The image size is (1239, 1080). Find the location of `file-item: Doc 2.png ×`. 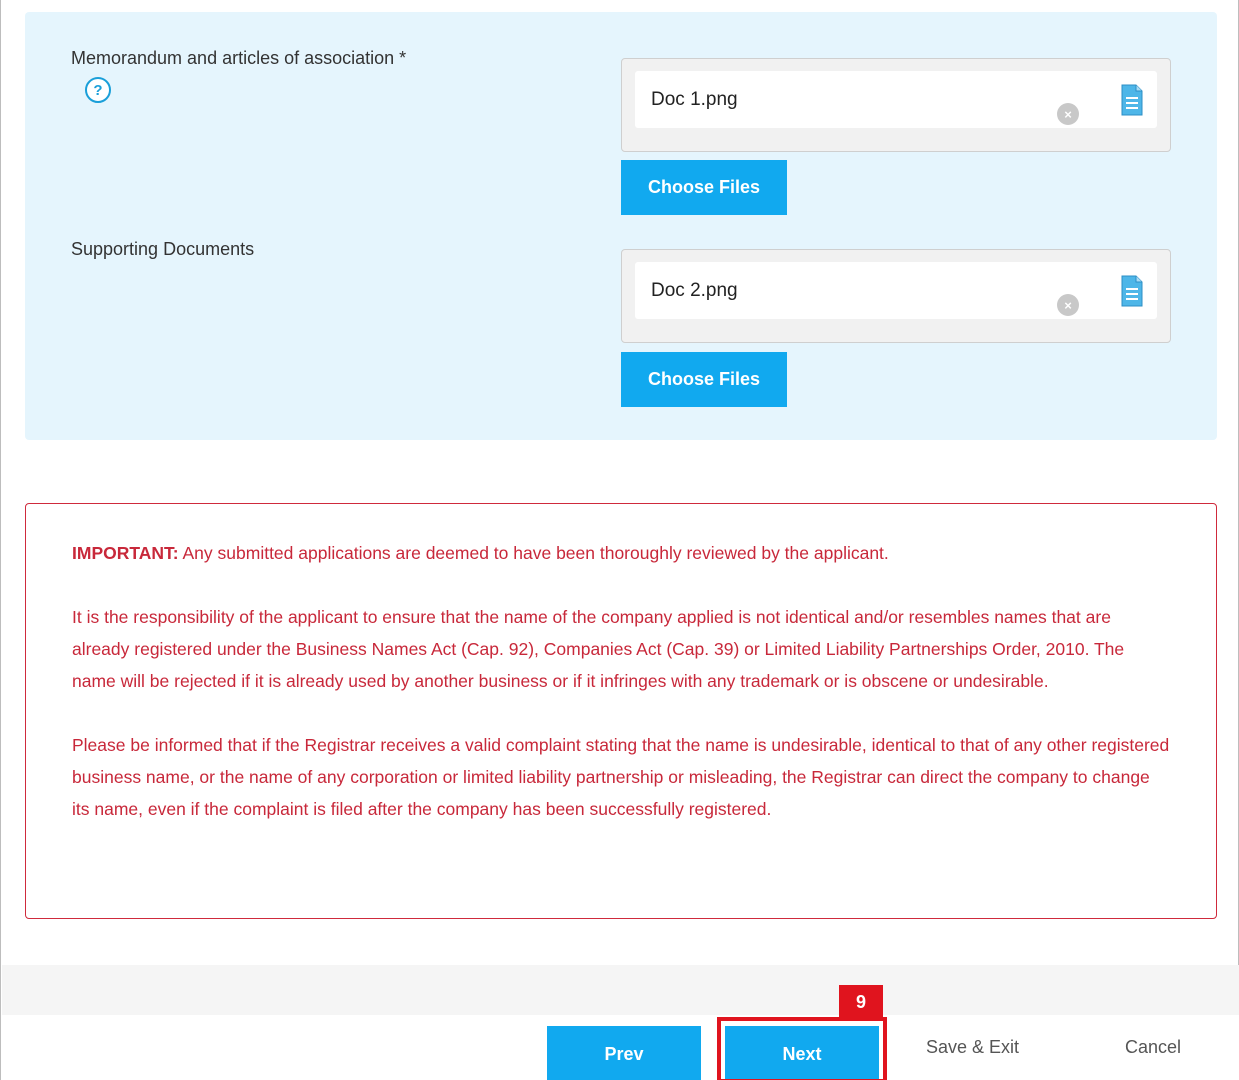

file-item: Doc 2.png × is located at coordinates (896, 290).